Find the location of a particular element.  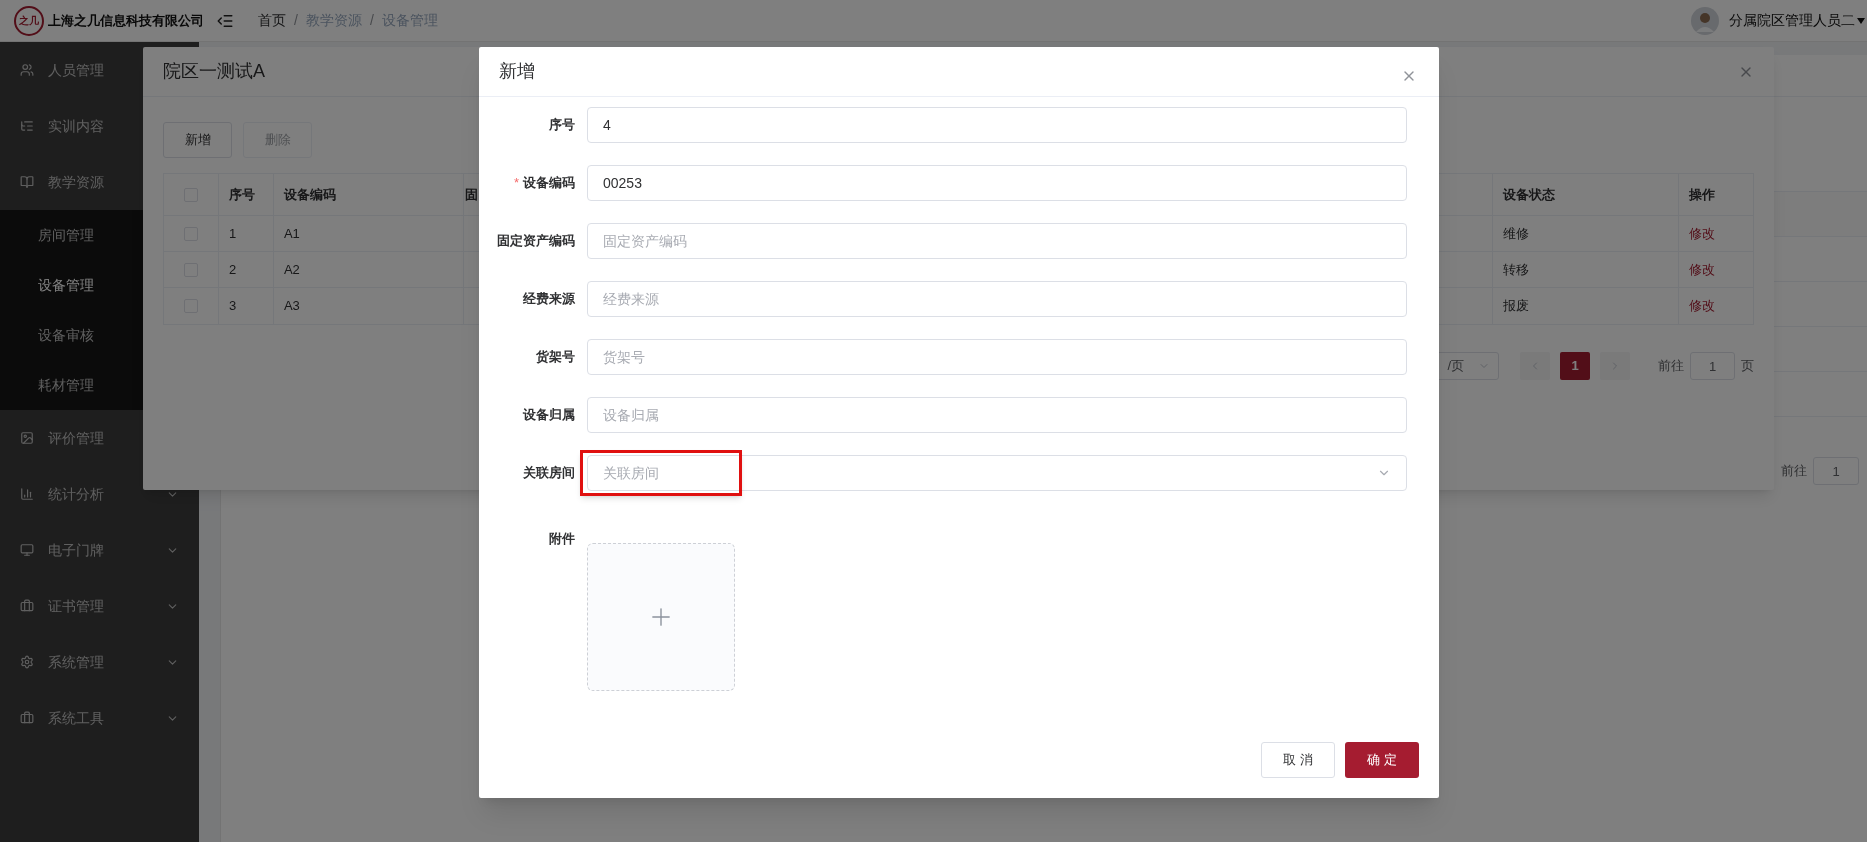

table-cell-text: A1 is located at coordinates (291, 233).